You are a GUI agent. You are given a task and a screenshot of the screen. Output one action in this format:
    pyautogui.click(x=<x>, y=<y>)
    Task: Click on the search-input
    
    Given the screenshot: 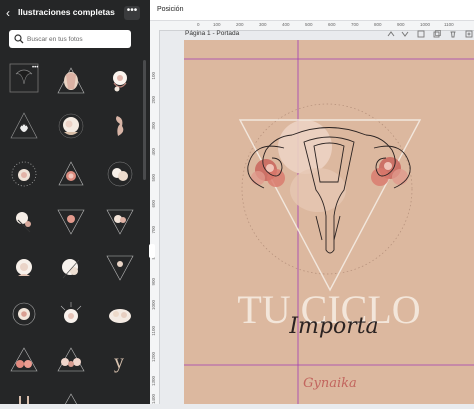 What is the action you would take?
    pyautogui.click(x=77, y=39)
    